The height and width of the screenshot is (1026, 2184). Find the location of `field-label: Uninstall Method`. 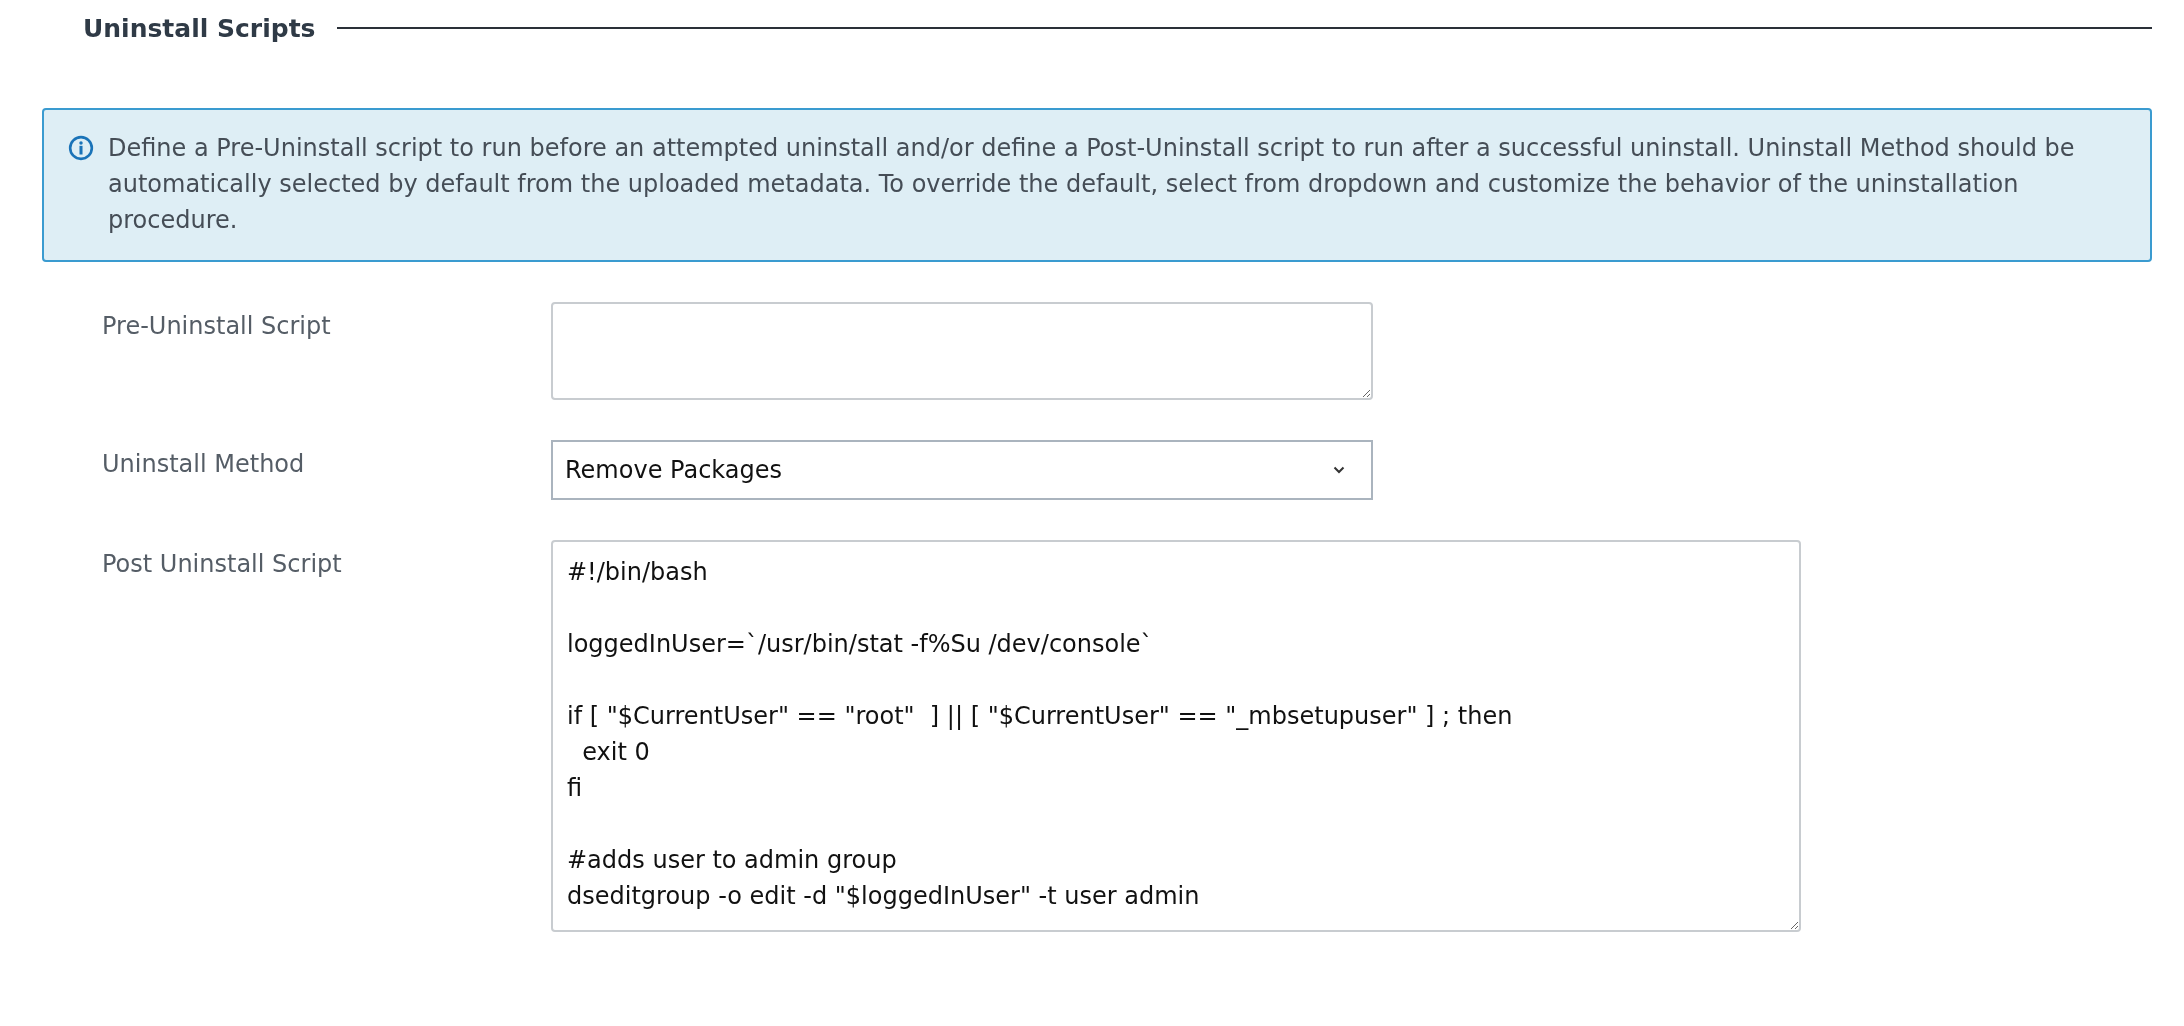

field-label: Uninstall Method is located at coordinates (204, 463).